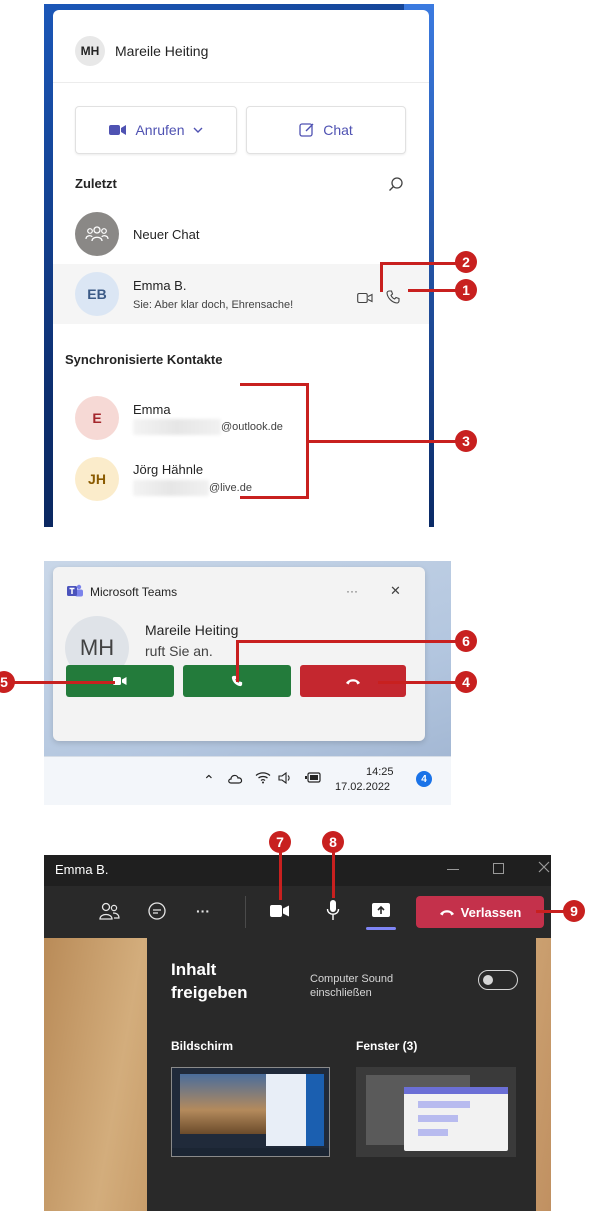 The width and height of the screenshot is (600, 1211). Describe the element at coordinates (436, 1112) in the screenshot. I see `window-thumbnail` at that location.